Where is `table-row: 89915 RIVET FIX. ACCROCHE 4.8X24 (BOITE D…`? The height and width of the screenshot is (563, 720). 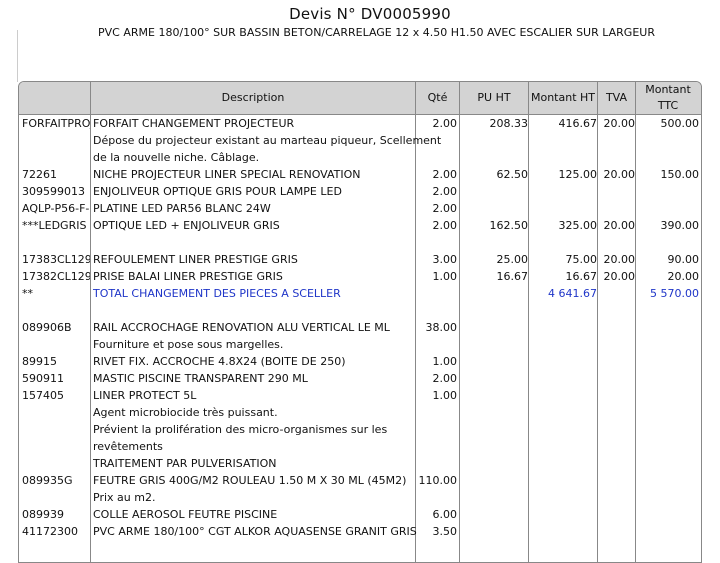 table-row: 89915 RIVET FIX. ACCROCHE 4.8X24 (BOITE D… is located at coordinates (360, 361).